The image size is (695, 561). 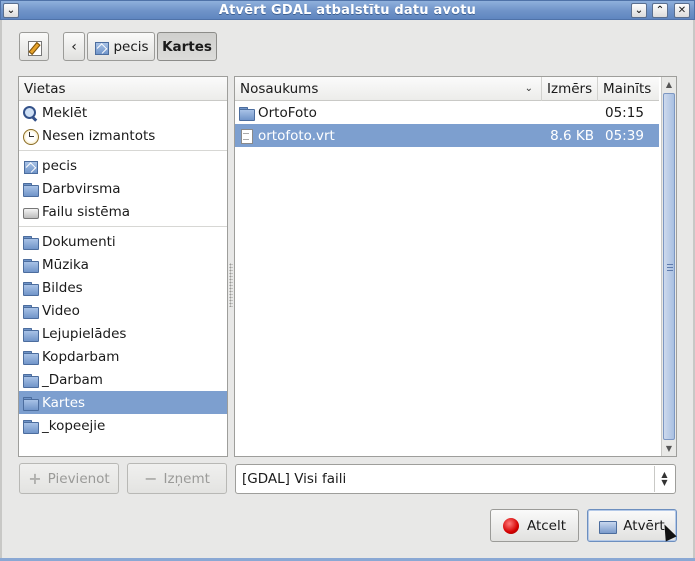 I want to click on column-header-modified: Mainīts, so click(x=628, y=89).